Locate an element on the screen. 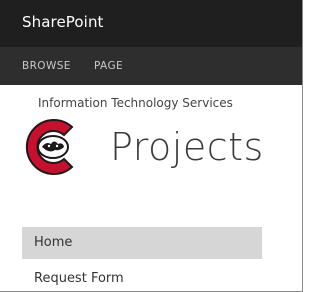 The image size is (320, 292). quick-launch-item-label: Request Form is located at coordinates (79, 278).